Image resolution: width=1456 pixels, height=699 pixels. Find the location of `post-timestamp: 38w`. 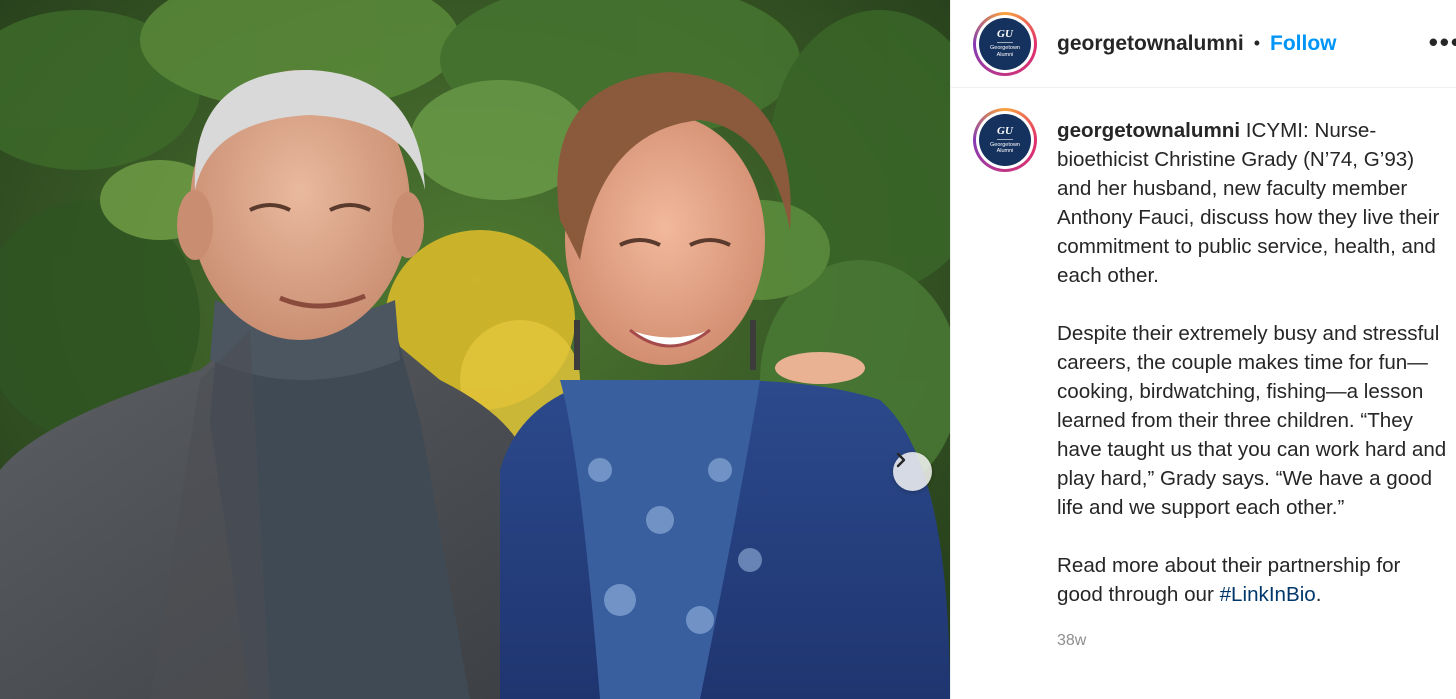

post-timestamp: 38w is located at coordinates (1252, 640).